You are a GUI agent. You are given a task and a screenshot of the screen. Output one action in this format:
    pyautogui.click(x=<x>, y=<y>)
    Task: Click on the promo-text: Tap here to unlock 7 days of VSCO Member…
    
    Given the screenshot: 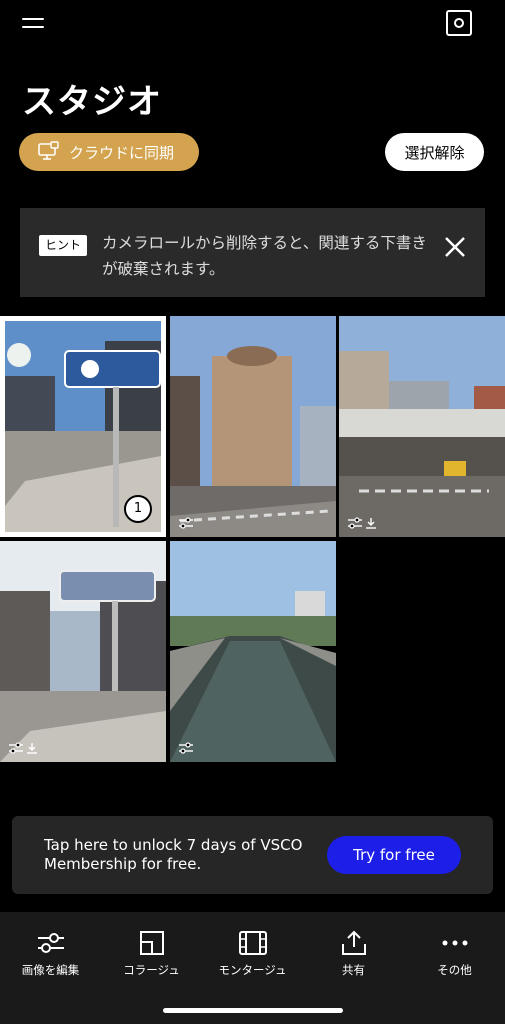 What is the action you would take?
    pyautogui.click(x=173, y=854)
    